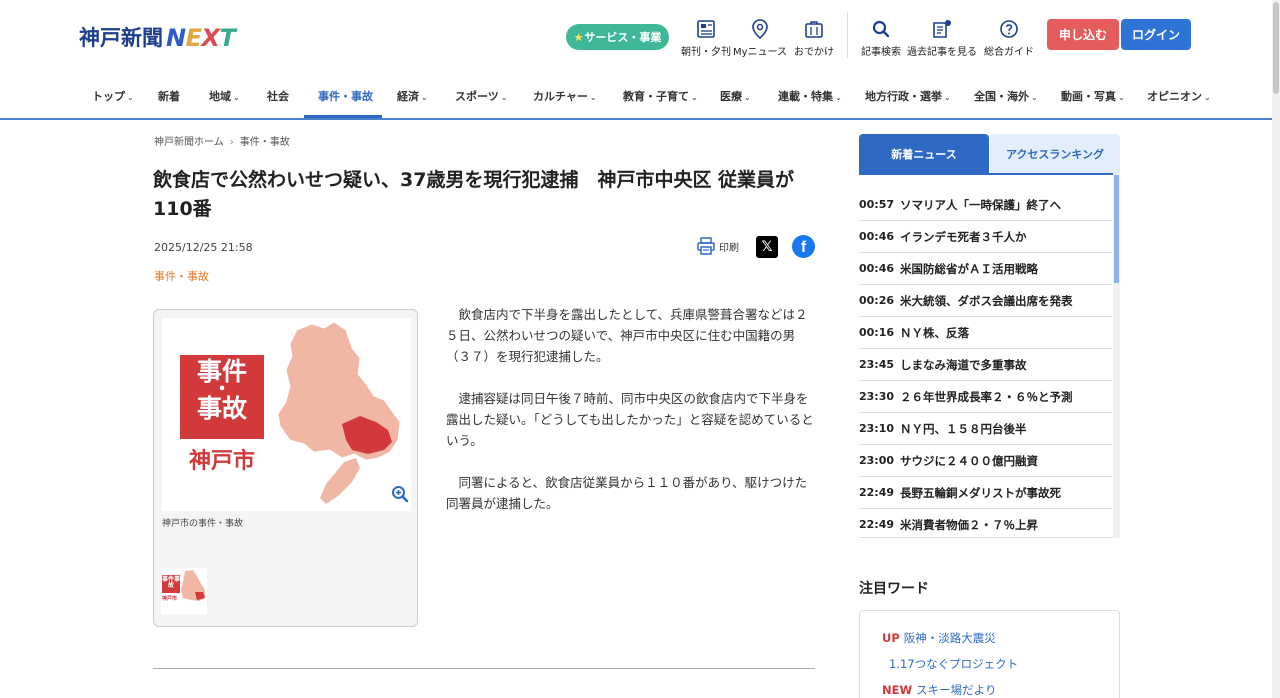 This screenshot has height=698, width=1280. Describe the element at coordinates (877, 236) in the screenshot. I see `news-time: 00:46` at that location.